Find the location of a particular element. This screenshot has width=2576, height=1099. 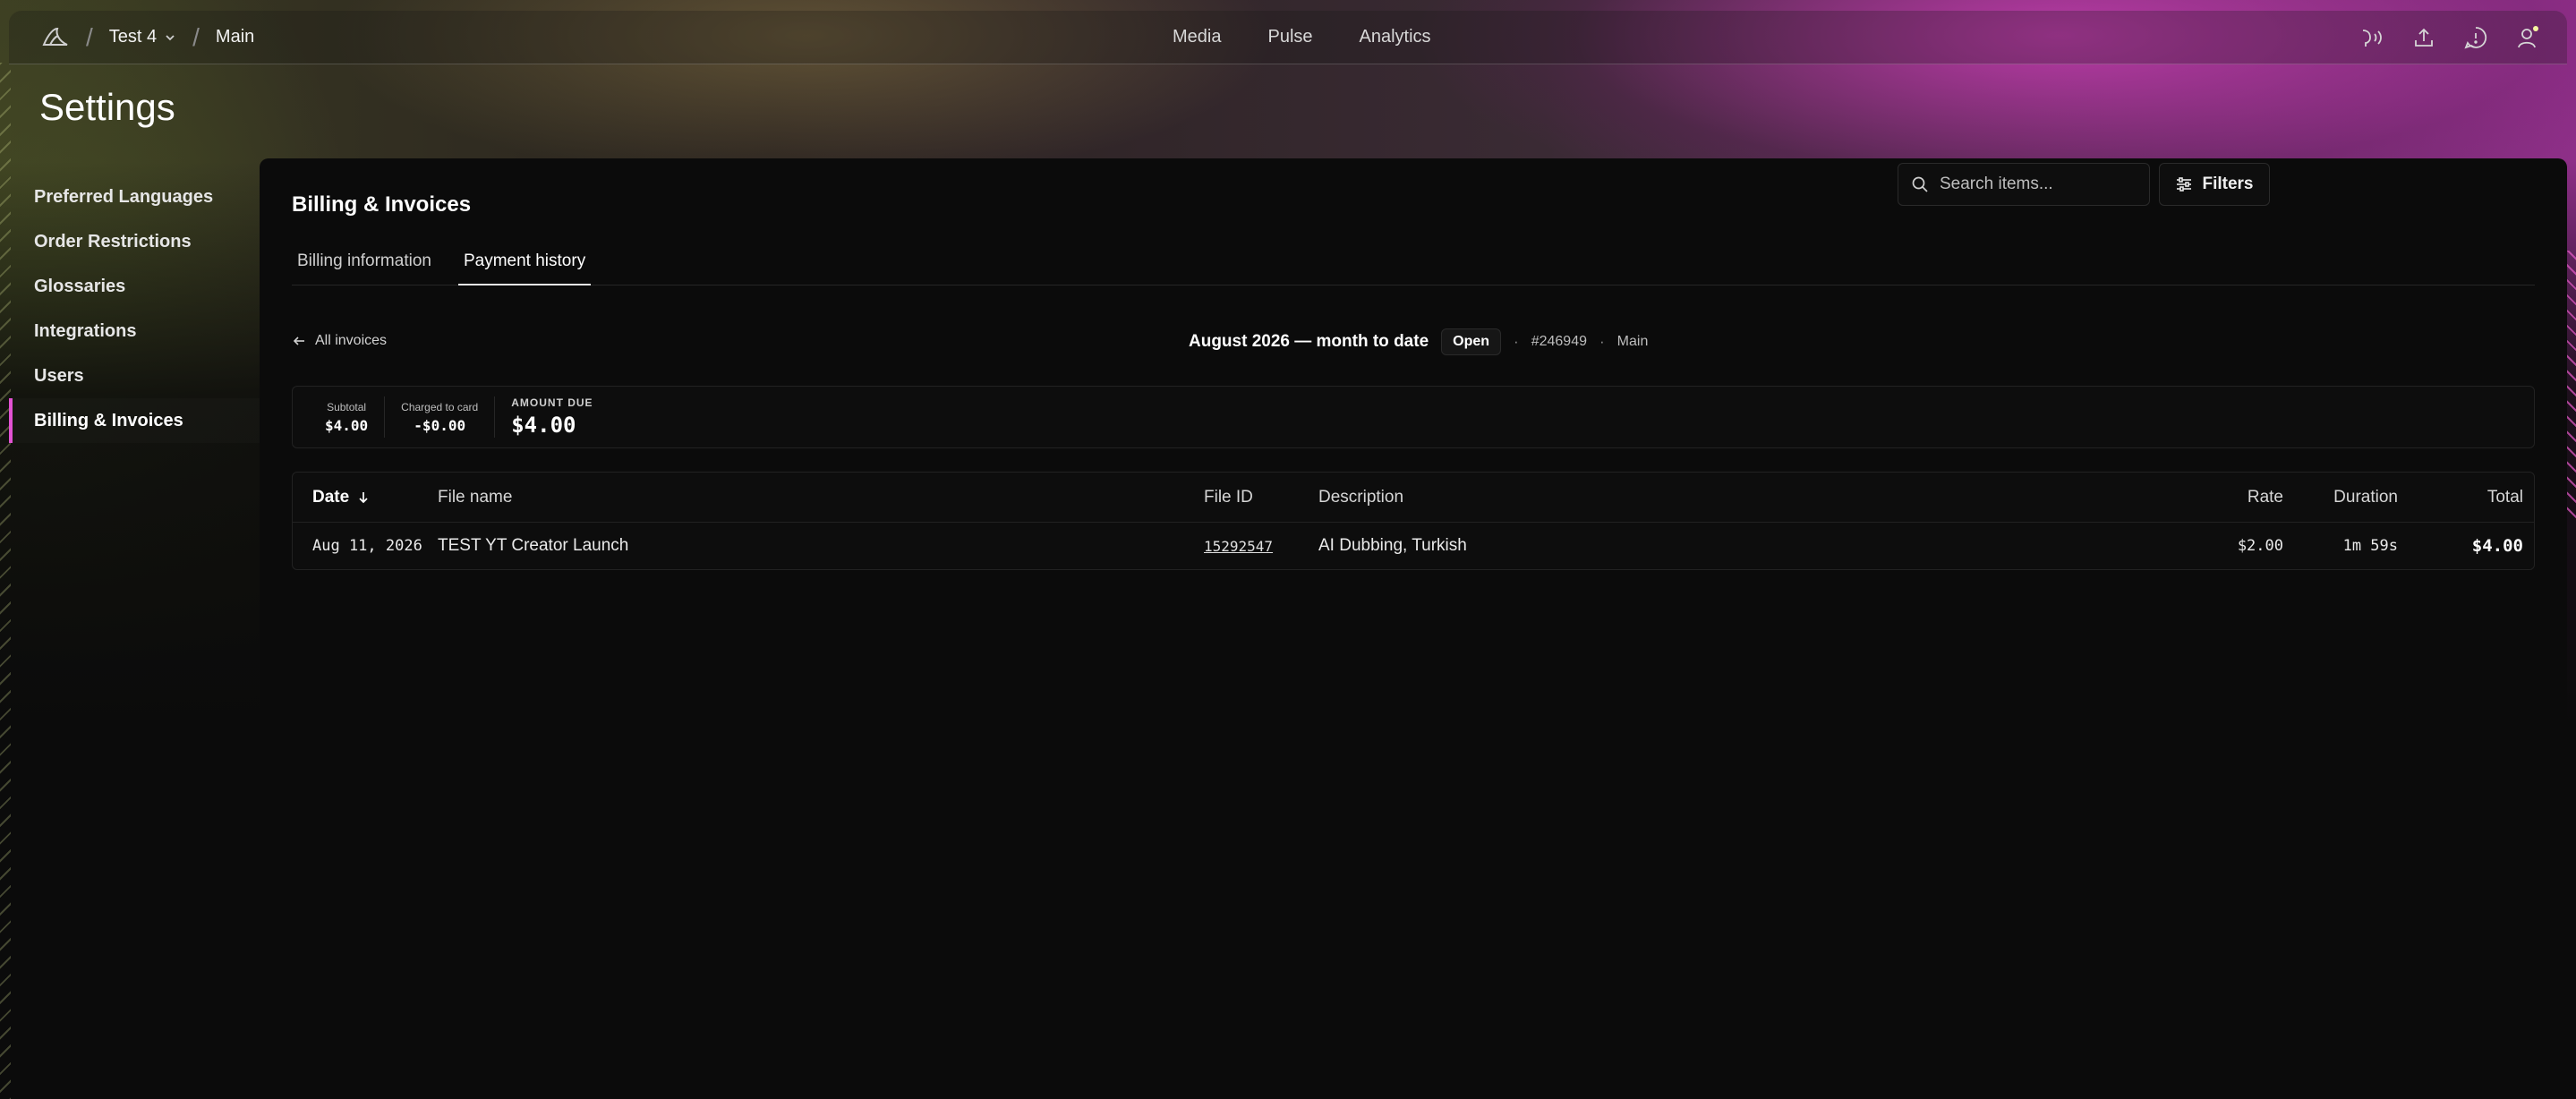

sidebar-item-preferred-languages: Preferred Languages is located at coordinates (134, 197).